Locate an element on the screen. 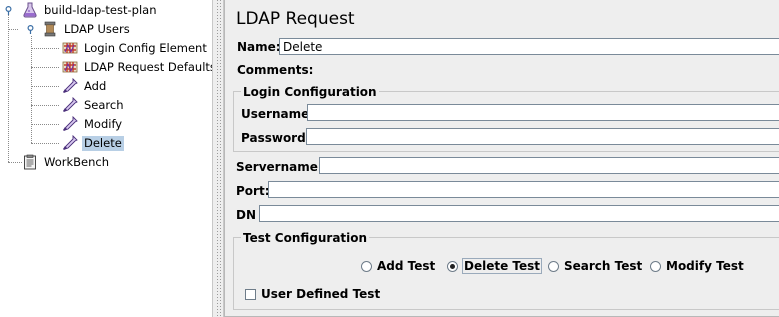 This screenshot has height=317, width=779. radio-label: Search Test is located at coordinates (603, 266).